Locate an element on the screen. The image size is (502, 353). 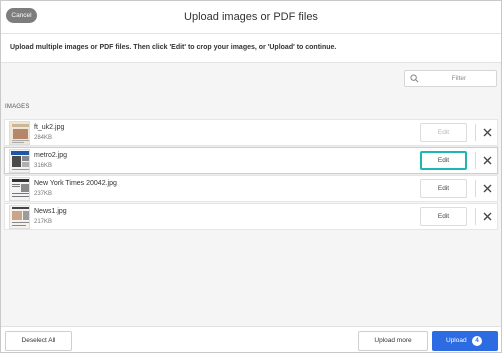
dialog-footer: Deselect All Upload more Upload 4 is located at coordinates (251, 339).